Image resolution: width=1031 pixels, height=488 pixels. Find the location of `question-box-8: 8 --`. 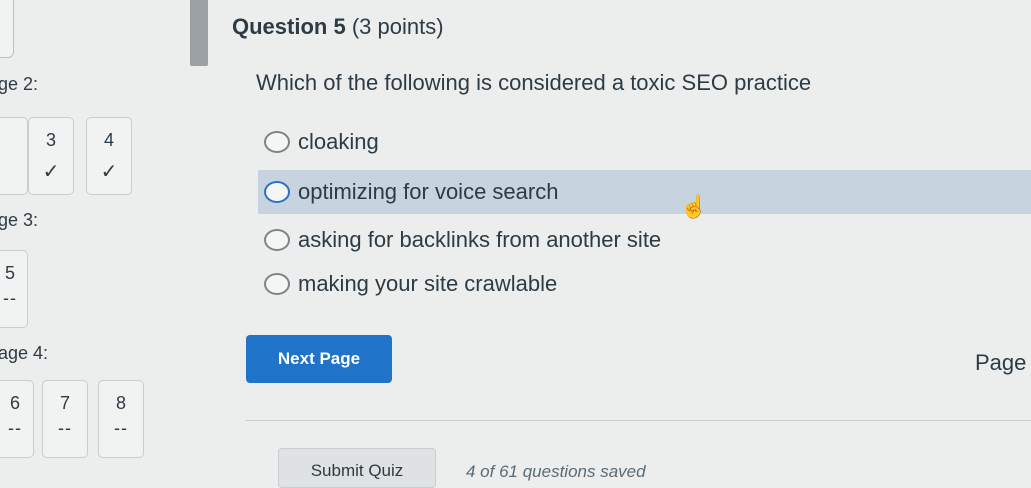

question-box-8: 8 -- is located at coordinates (121, 419).